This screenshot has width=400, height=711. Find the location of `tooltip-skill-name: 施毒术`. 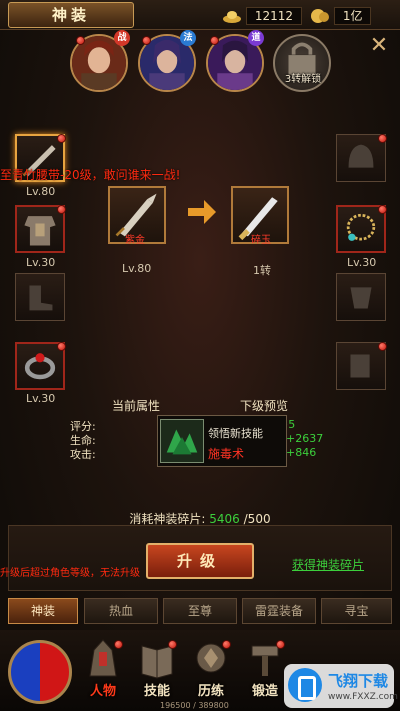

tooltip-skill-name: 施毒术 is located at coordinates (226, 454).